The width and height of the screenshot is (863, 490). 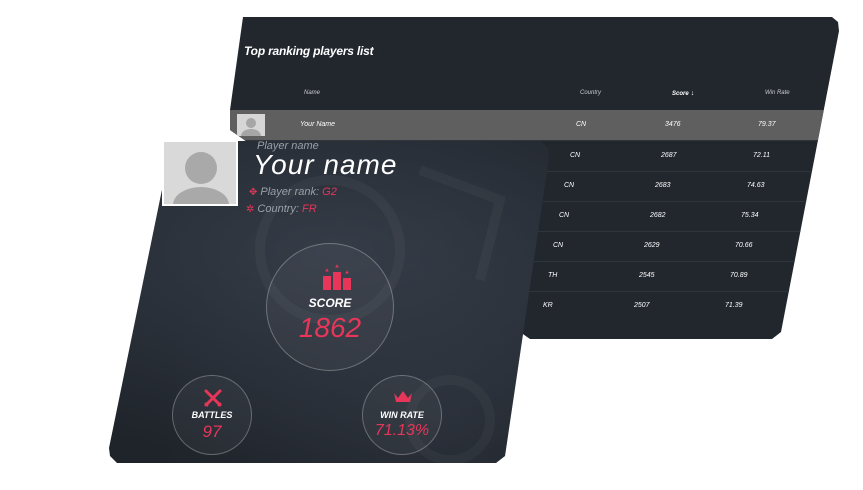 What do you see at coordinates (647, 275) in the screenshot?
I see `row-score: 2545` at bounding box center [647, 275].